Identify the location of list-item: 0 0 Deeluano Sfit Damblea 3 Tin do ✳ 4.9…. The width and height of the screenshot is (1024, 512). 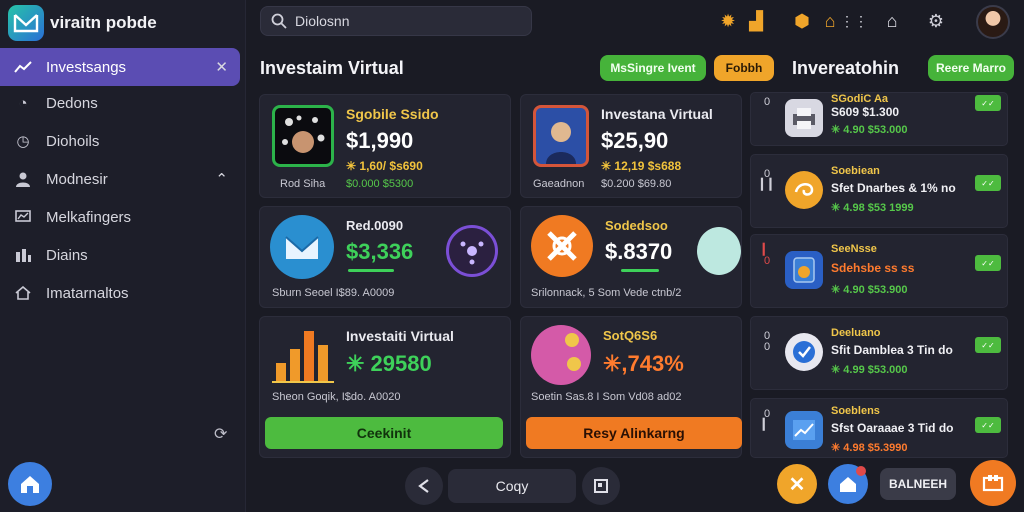
(879, 353).